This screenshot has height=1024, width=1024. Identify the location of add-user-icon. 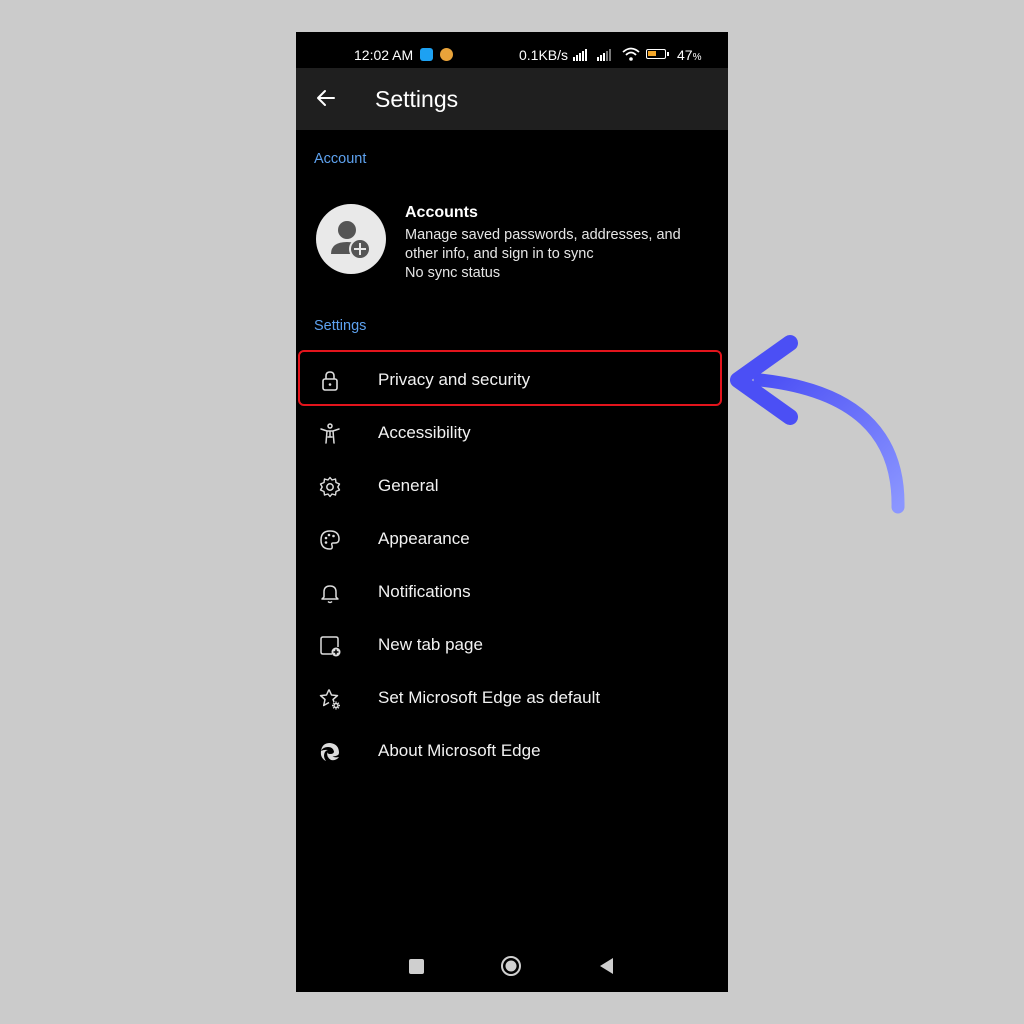
(351, 240).